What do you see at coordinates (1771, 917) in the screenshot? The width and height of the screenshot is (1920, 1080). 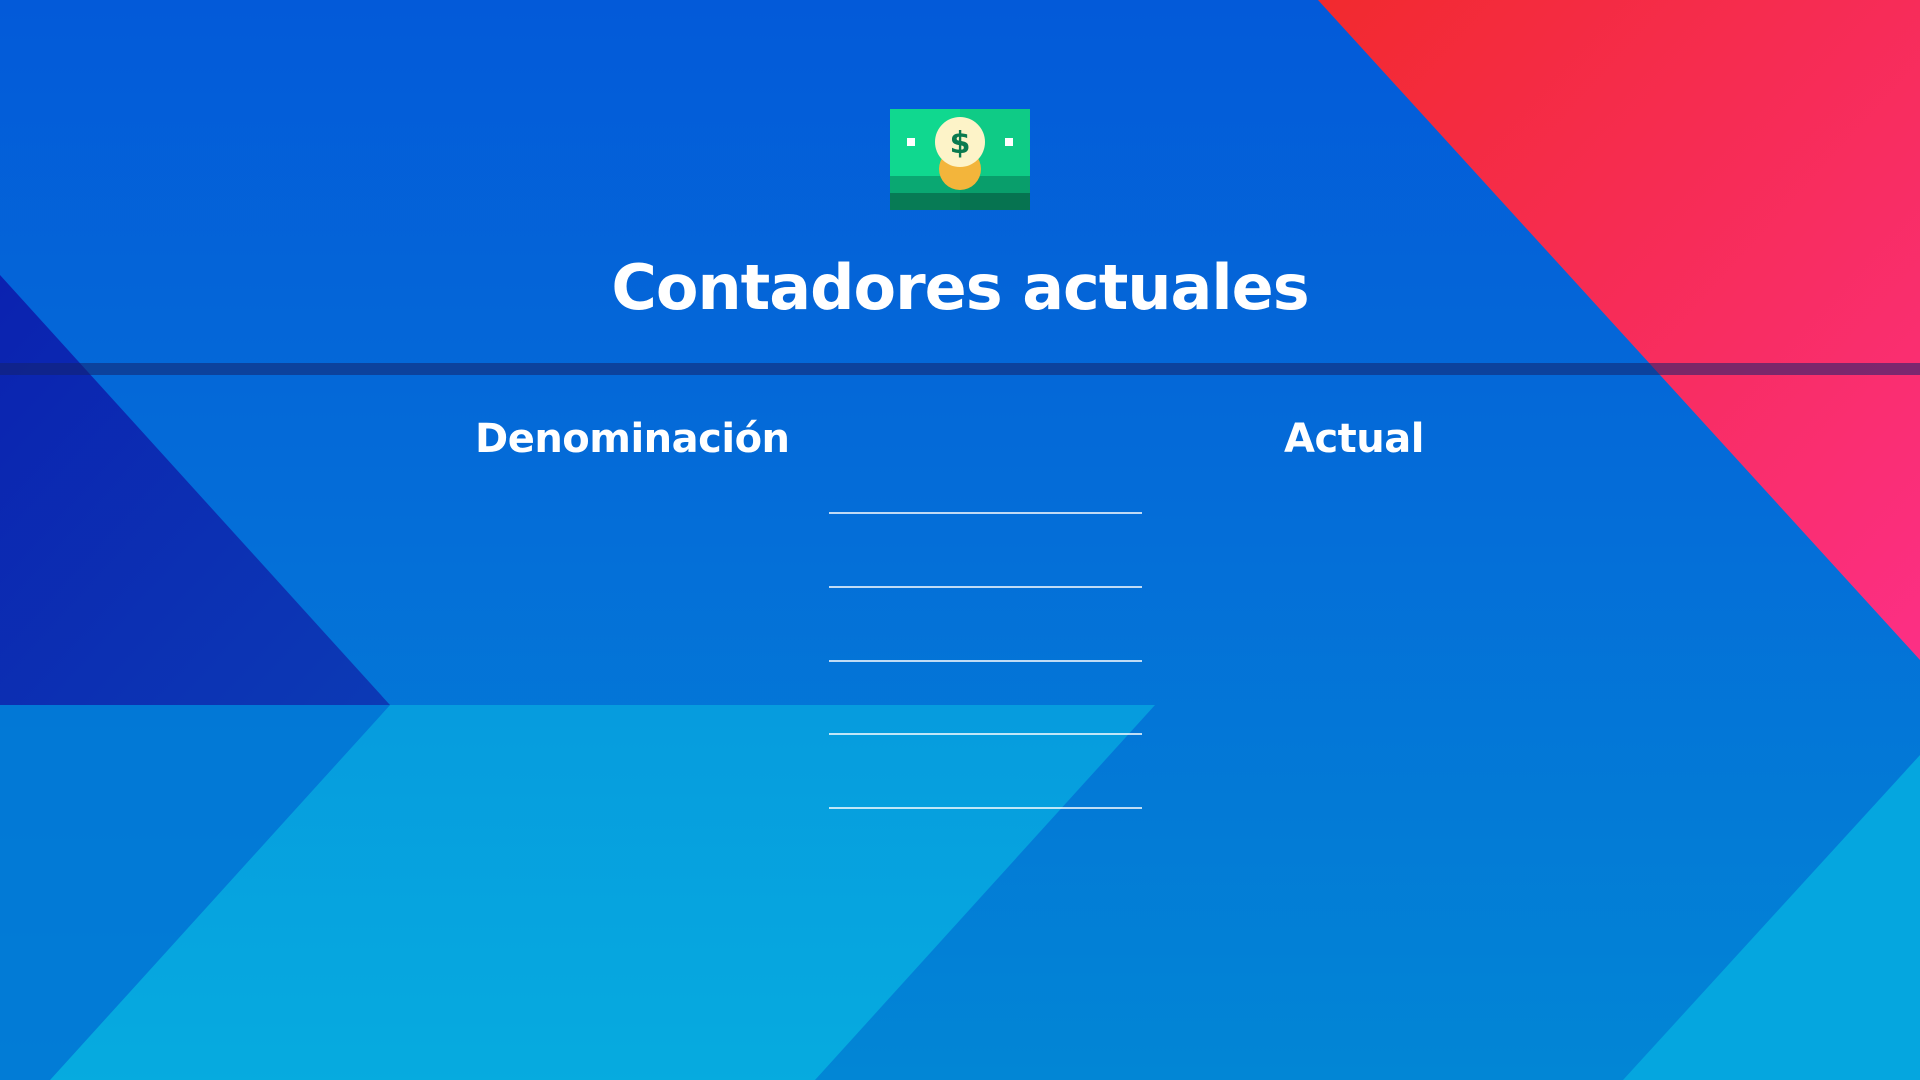 I see `cyan-corner-shape` at bounding box center [1771, 917].